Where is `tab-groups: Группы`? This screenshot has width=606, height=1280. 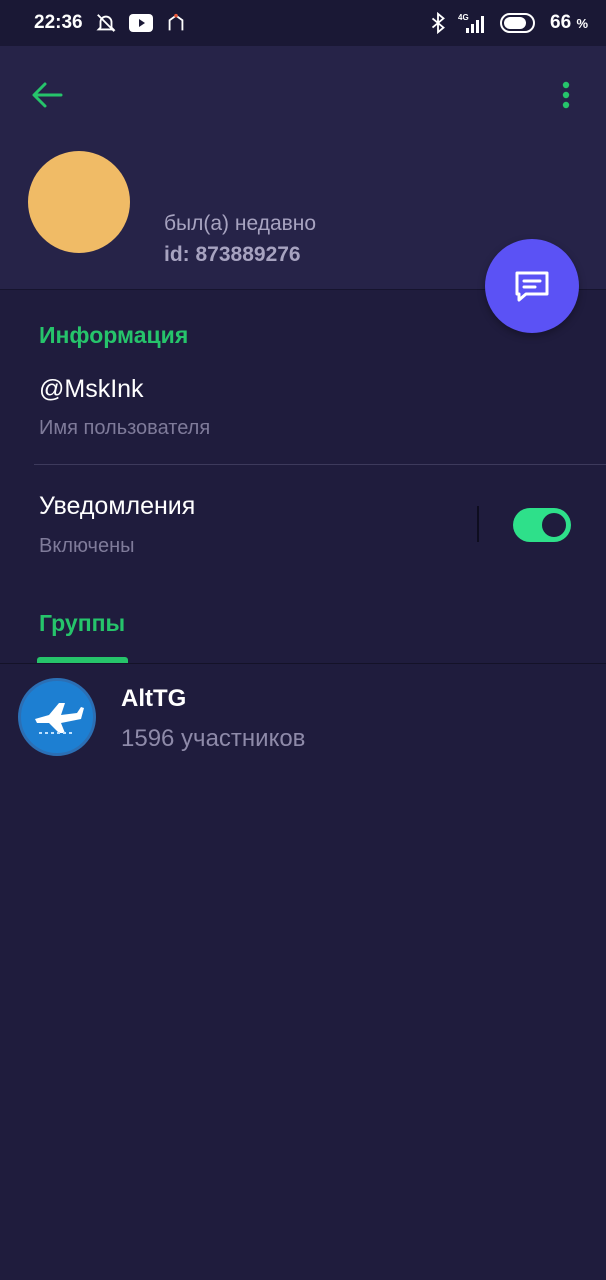 tab-groups: Группы is located at coordinates (82, 623).